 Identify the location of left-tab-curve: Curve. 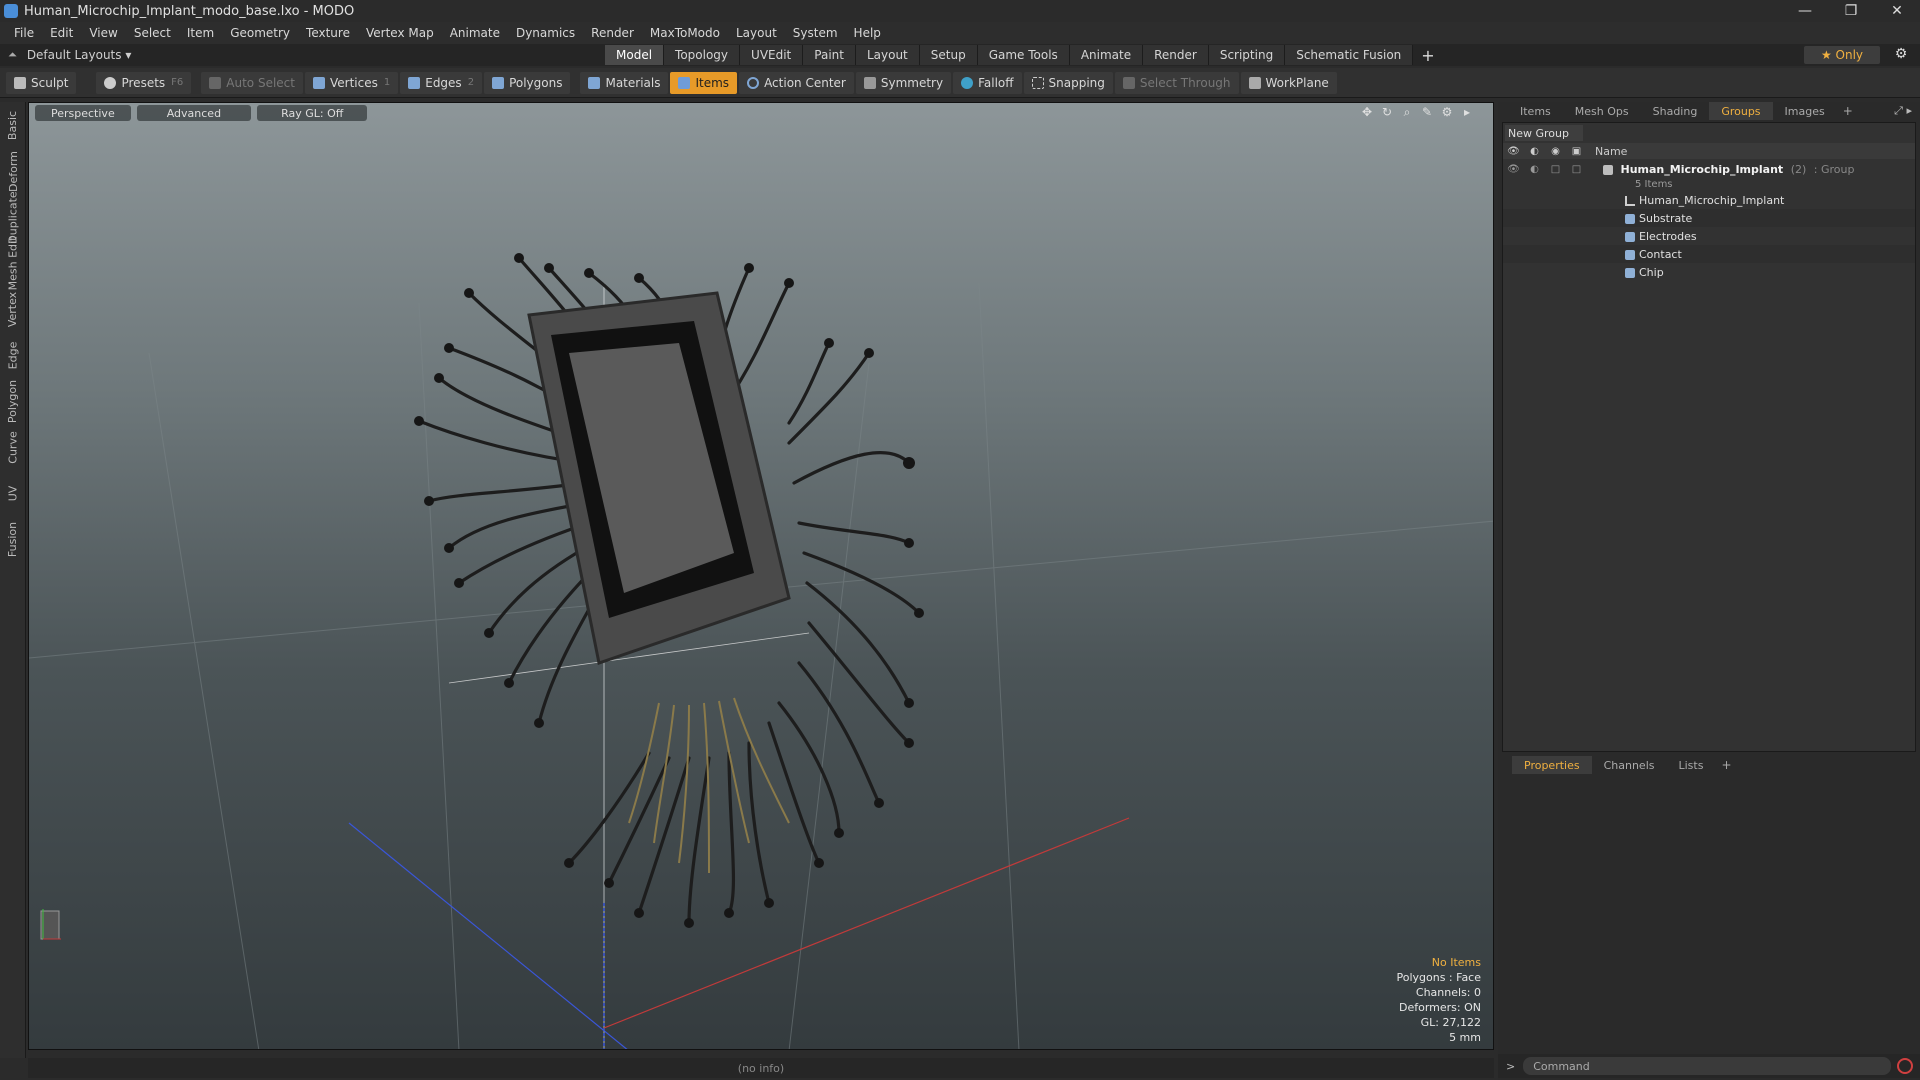
(13, 447).